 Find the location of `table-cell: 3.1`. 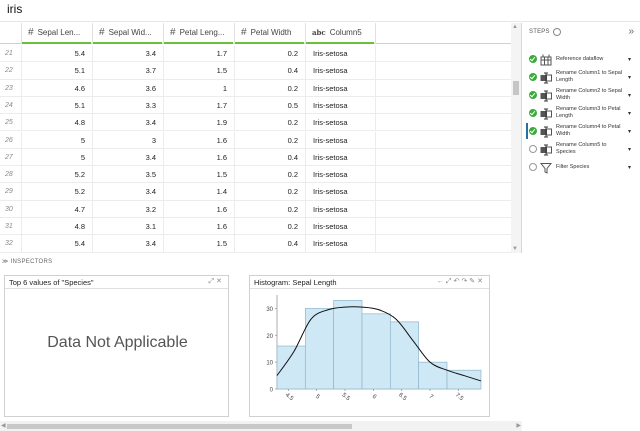

table-cell: 3.1 is located at coordinates (128, 226).